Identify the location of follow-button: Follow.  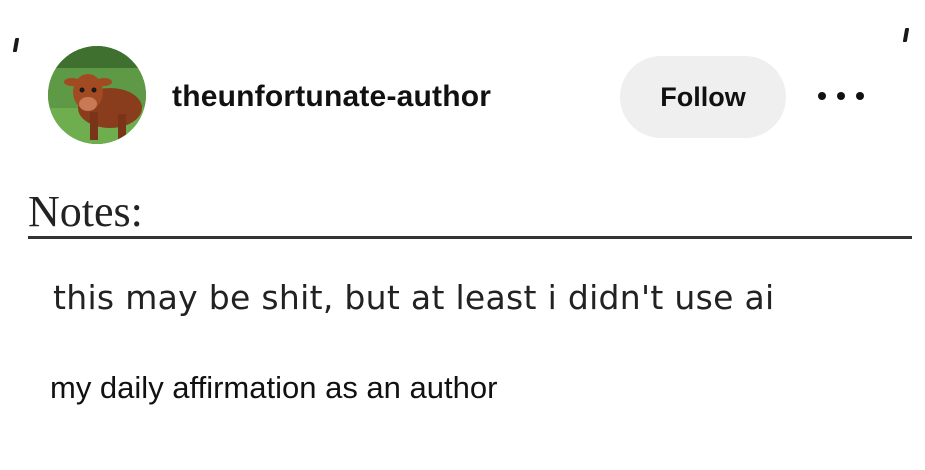
(703, 97).